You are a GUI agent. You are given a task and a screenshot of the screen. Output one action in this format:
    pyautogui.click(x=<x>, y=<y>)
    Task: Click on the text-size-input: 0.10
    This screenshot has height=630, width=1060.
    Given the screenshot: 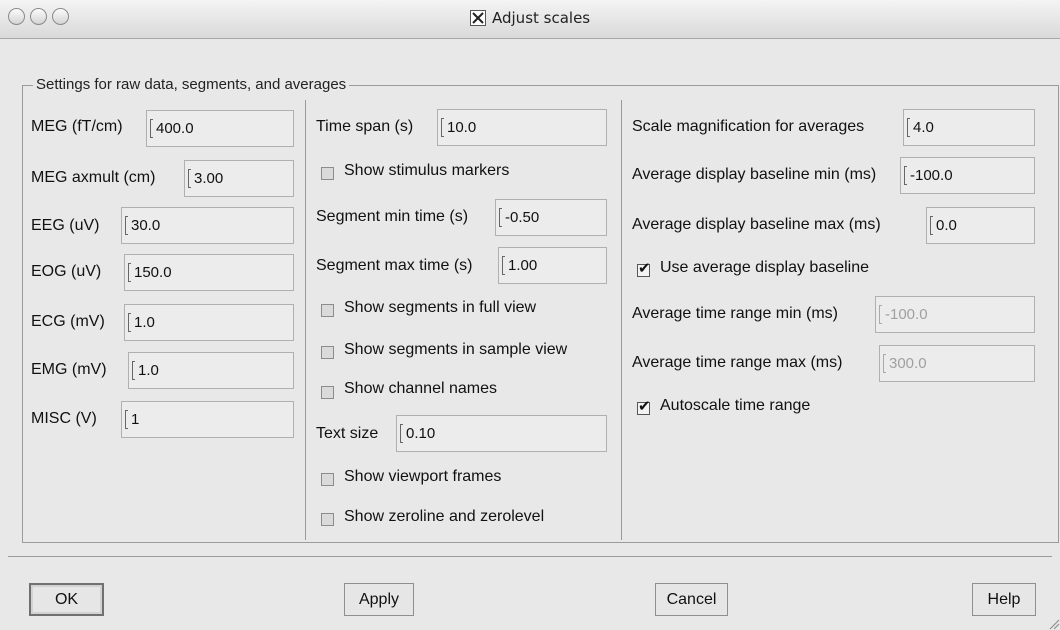 What is the action you would take?
    pyautogui.click(x=501, y=433)
    